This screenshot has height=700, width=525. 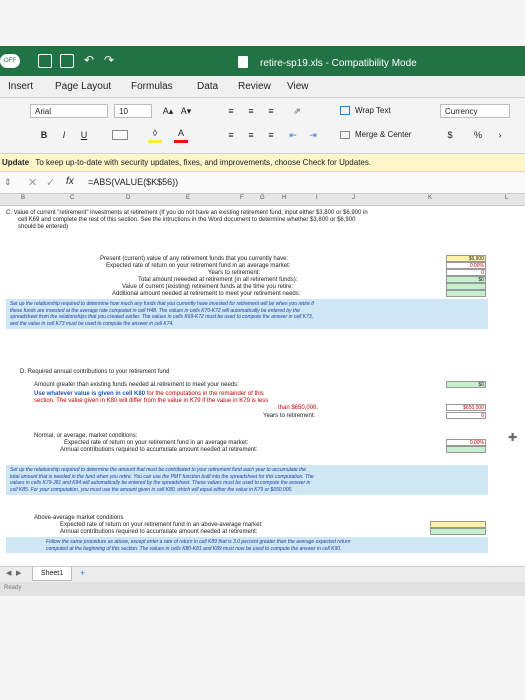 I want to click on tab-formulas: Formulas, so click(x=152, y=86).